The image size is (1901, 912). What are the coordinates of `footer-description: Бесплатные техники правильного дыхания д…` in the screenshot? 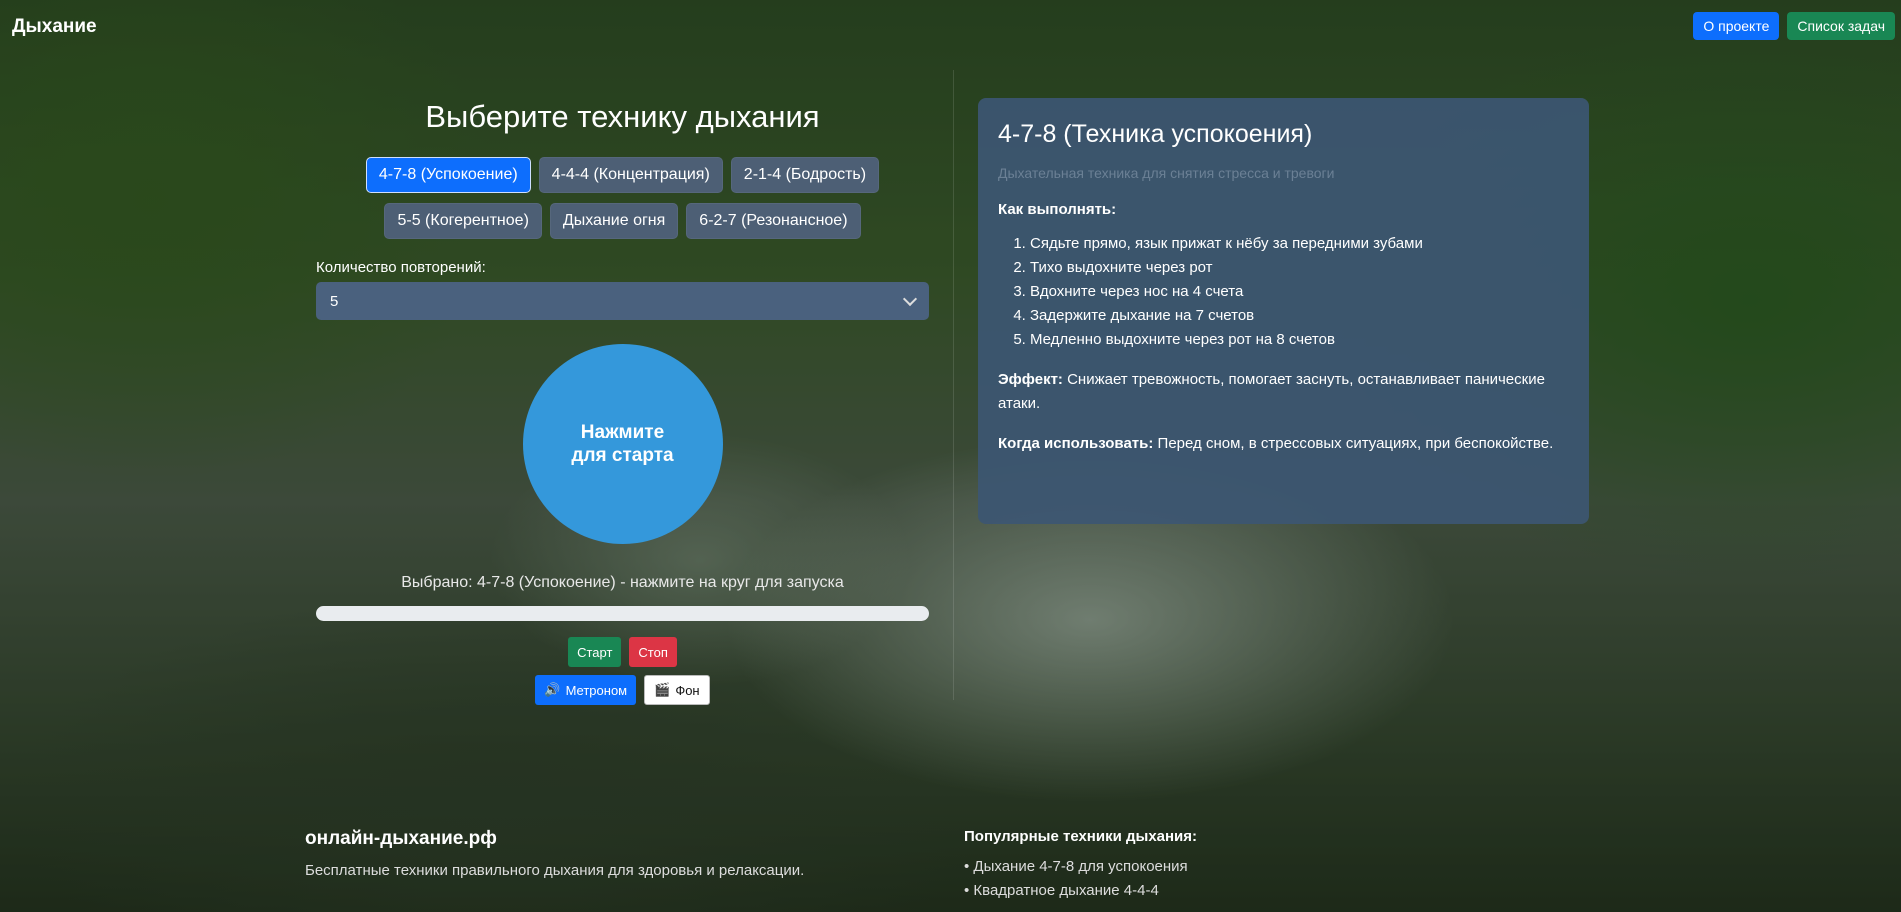 It's located at (555, 870).